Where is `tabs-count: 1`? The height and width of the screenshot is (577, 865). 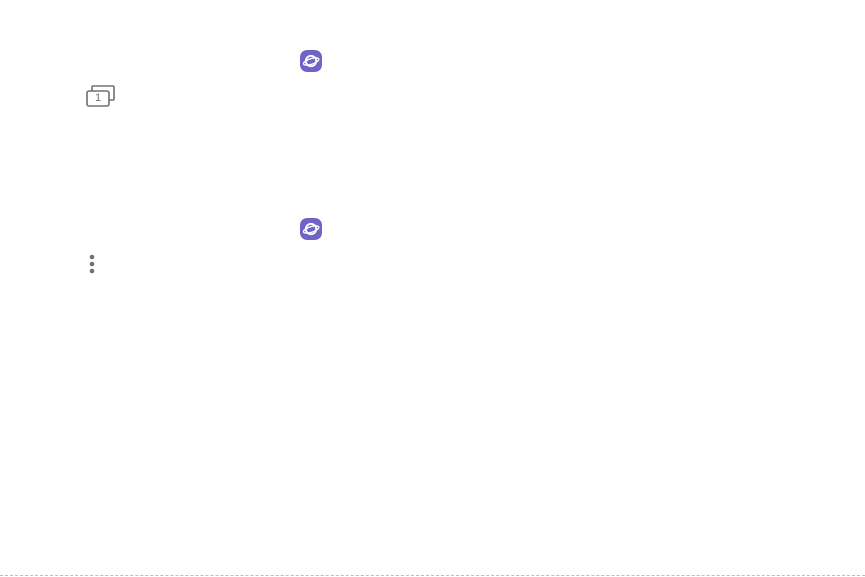
tabs-count: 1 is located at coordinates (98, 98).